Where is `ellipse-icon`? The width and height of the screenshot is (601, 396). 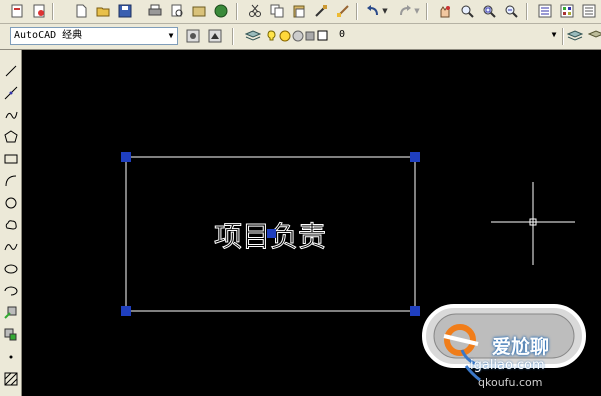
ellipse-icon is located at coordinates (10, 268).